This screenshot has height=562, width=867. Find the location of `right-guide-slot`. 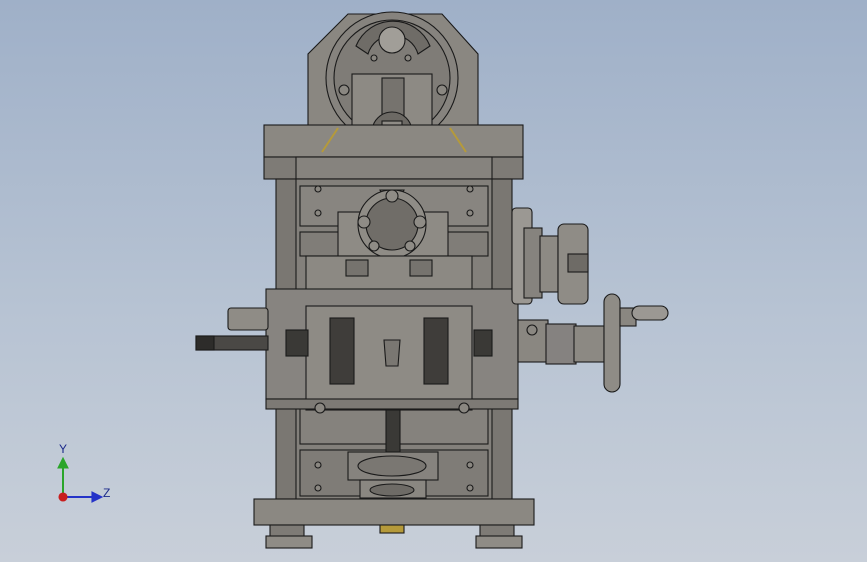

right-guide-slot is located at coordinates (436, 351).